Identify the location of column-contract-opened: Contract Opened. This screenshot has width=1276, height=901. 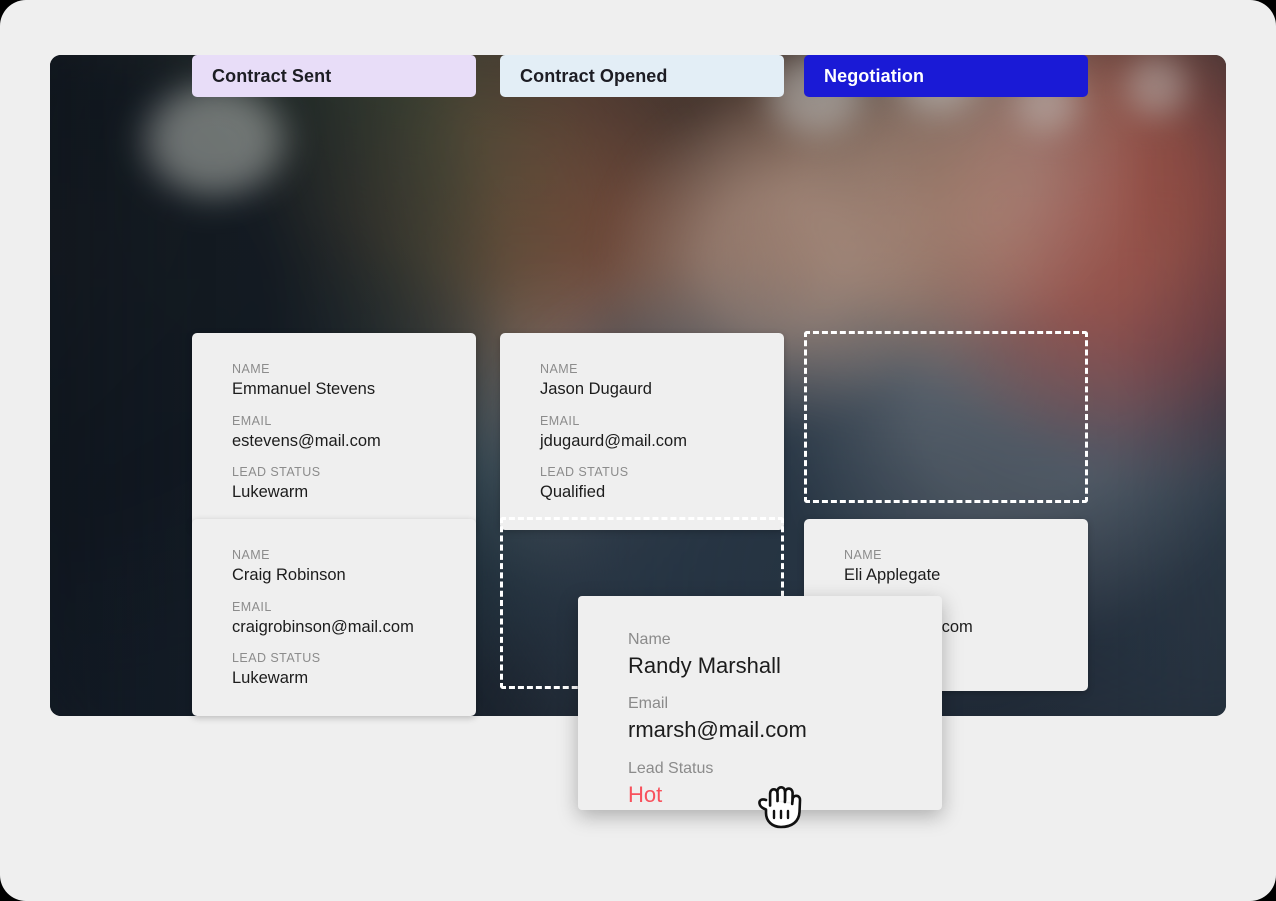
(642, 76).